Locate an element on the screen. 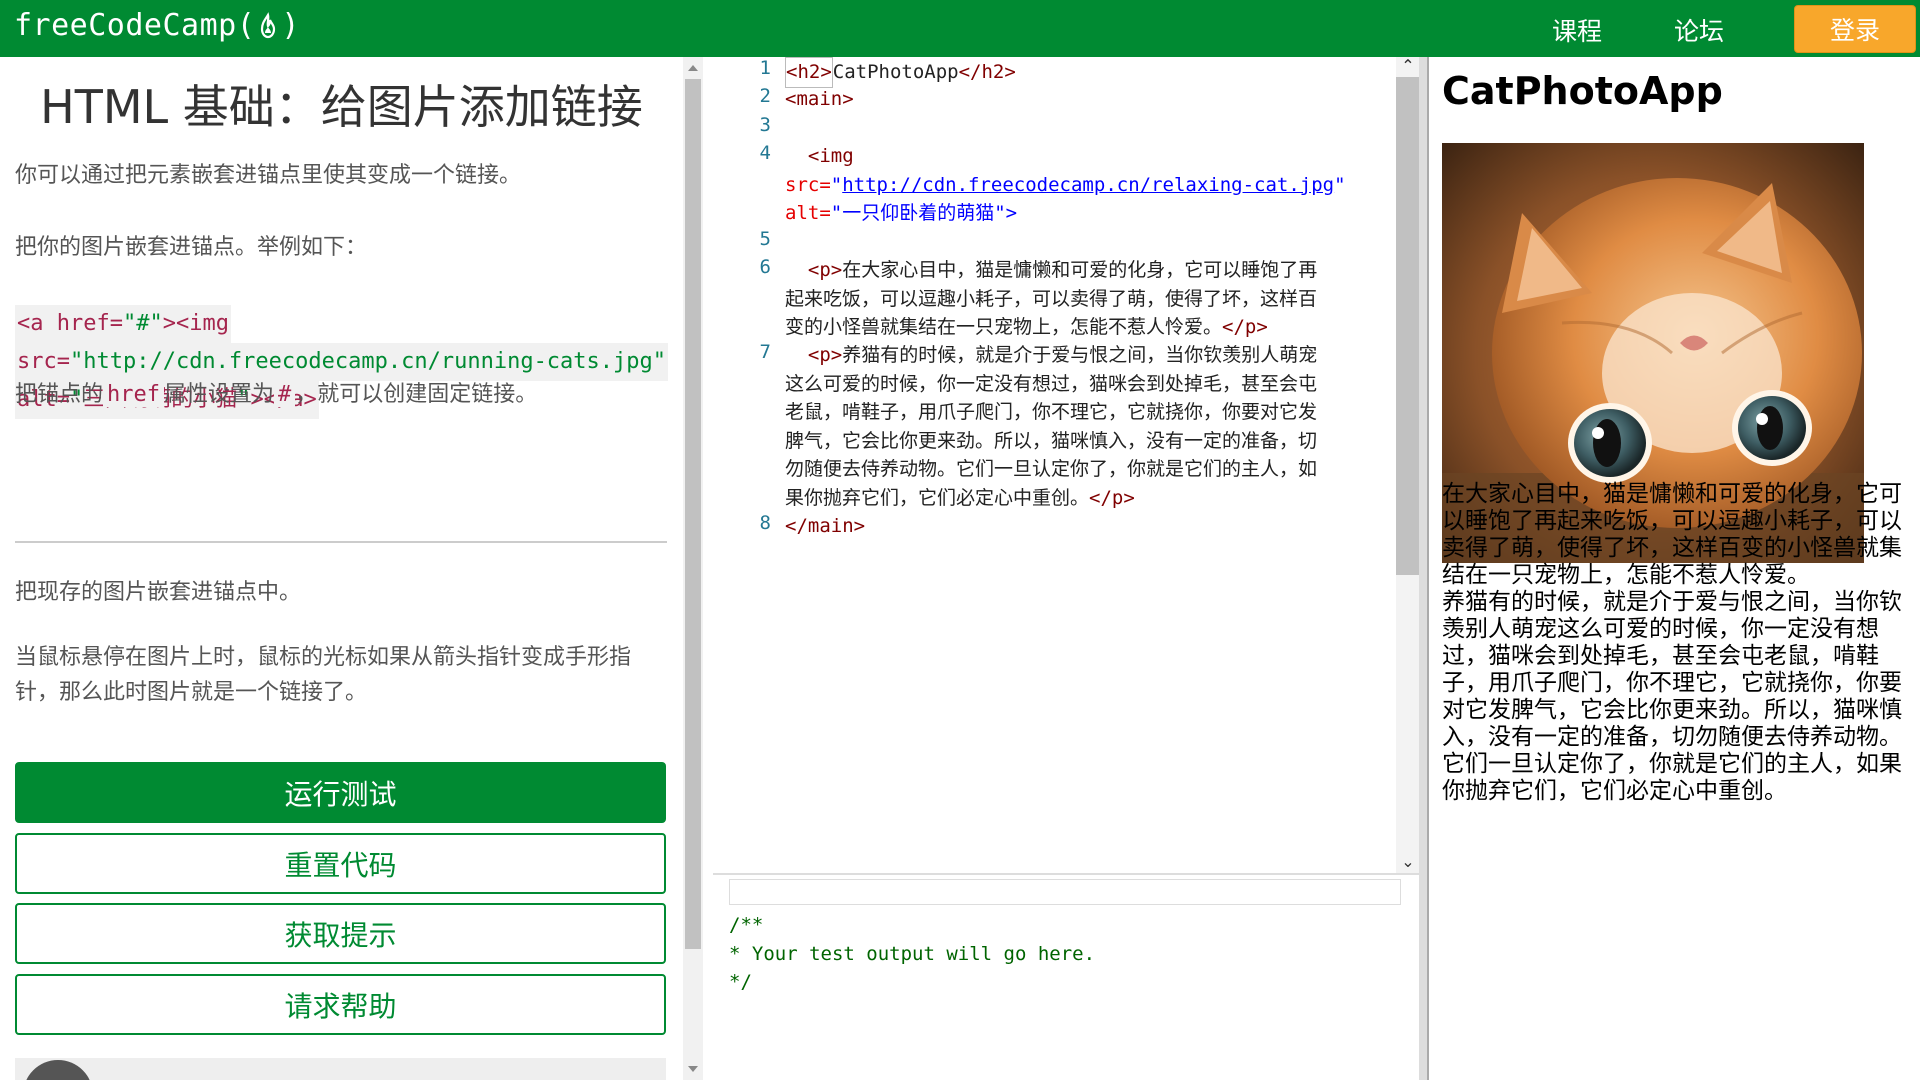 Image resolution: width=1920 pixels, height=1080 pixels. ask-help-button: 请求帮助 is located at coordinates (340, 1004).